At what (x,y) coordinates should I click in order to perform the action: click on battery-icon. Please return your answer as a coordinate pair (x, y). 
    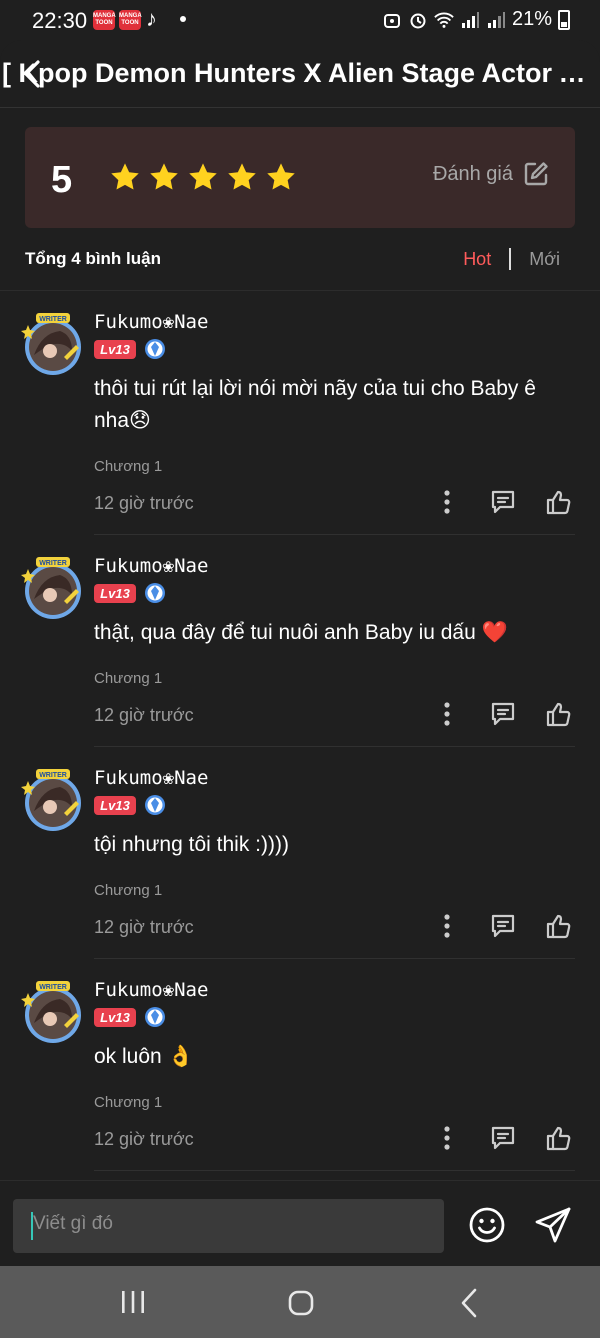
    Looking at the image, I should click on (564, 19).